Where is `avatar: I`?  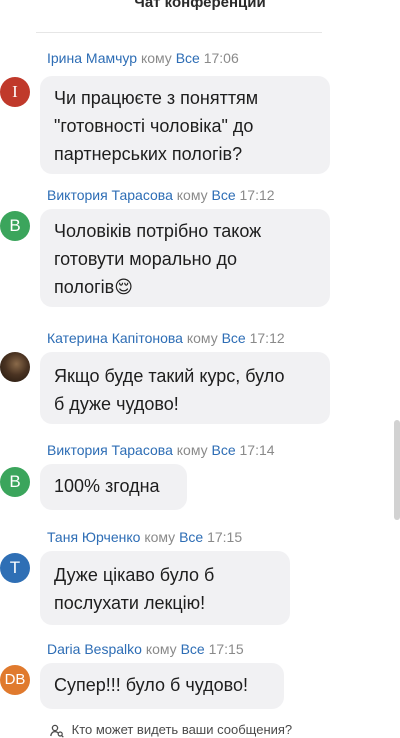
avatar: I is located at coordinates (15, 92).